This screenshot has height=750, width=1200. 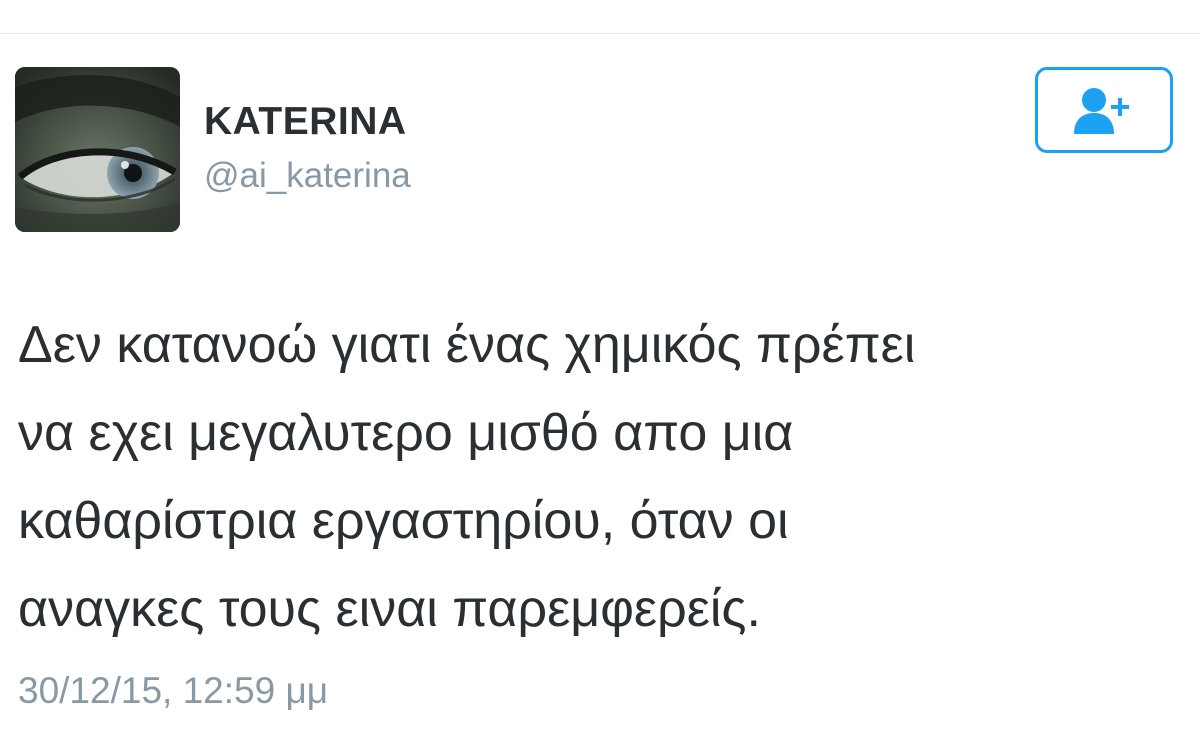 I want to click on avatar-eye-image, so click(x=97, y=149).